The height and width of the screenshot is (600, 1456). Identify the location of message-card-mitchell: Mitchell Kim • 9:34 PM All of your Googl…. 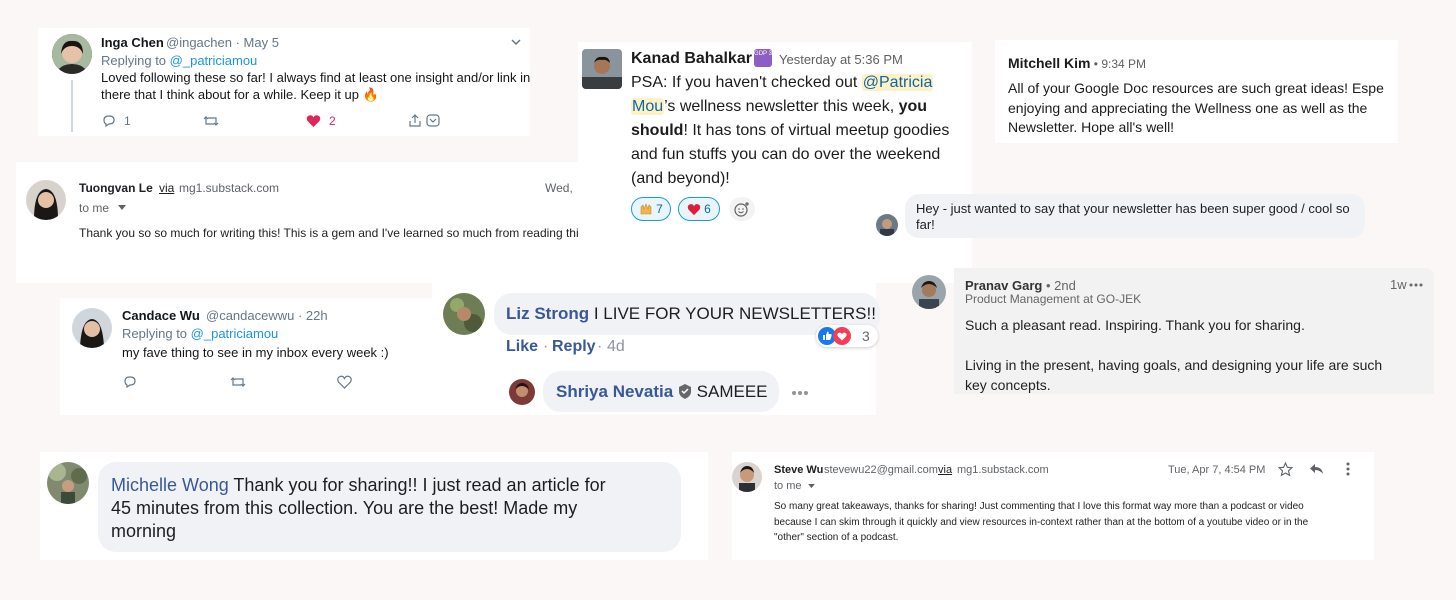
(1196, 91).